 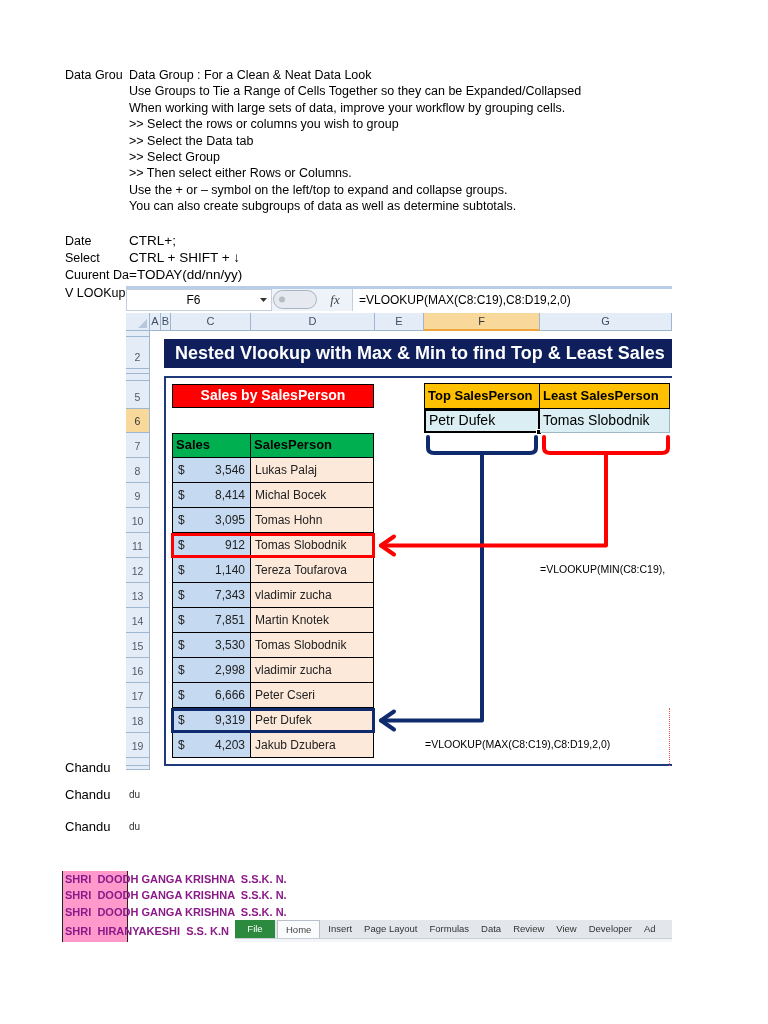 What do you see at coordinates (566, 929) in the screenshot?
I see `ribbon-tab: View` at bounding box center [566, 929].